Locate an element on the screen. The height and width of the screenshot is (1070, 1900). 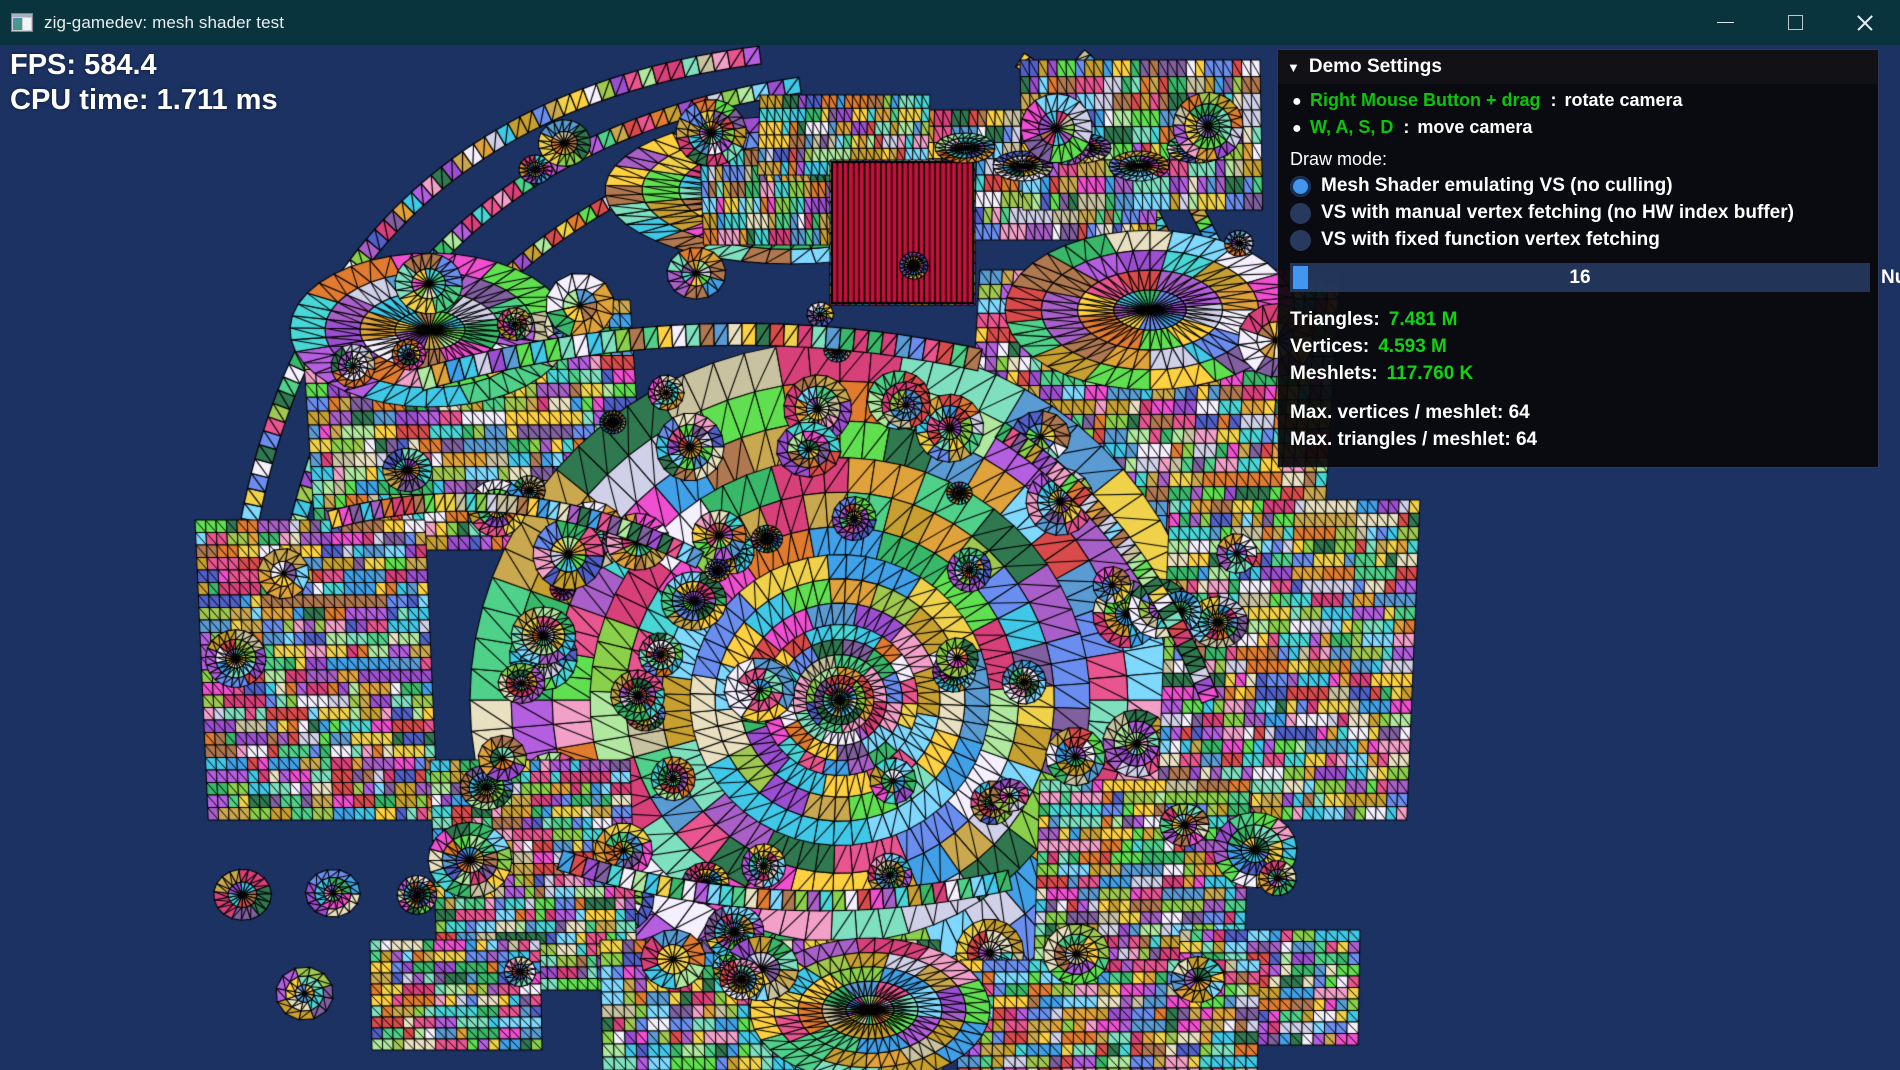
stat-row-triangles: Triangles: 7.481 M is located at coordinates (1578, 320).